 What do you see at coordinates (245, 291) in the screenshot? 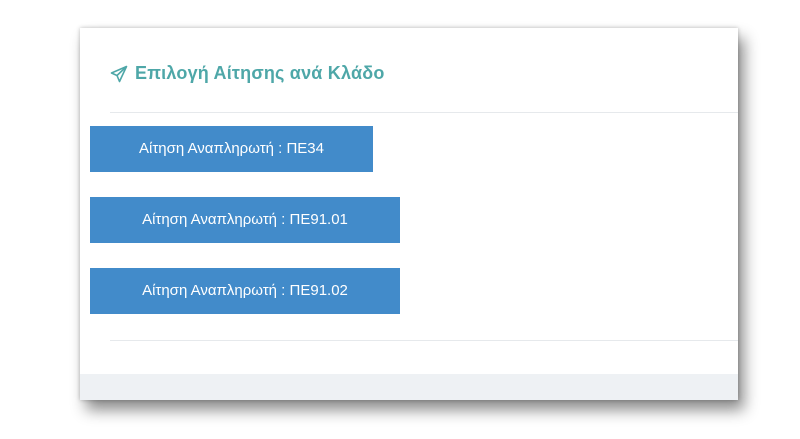
I see `application-button-pe91-02: Αίτηση Αναπληρωτή : ΠΕ91.02` at bounding box center [245, 291].